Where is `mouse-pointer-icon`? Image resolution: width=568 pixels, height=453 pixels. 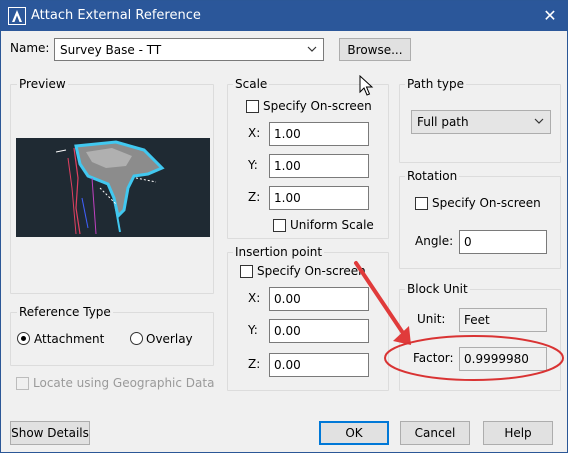 mouse-pointer-icon is located at coordinates (366, 85).